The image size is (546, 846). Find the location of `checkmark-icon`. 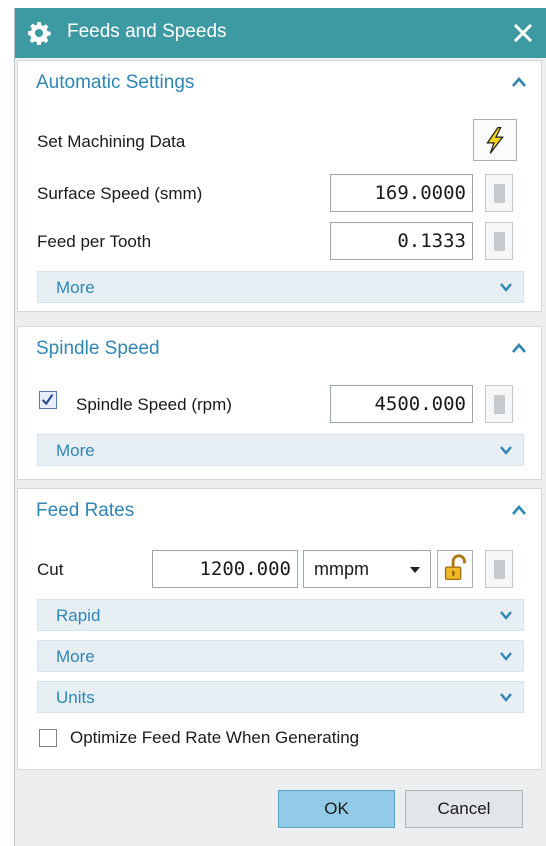

checkmark-icon is located at coordinates (47, 400).